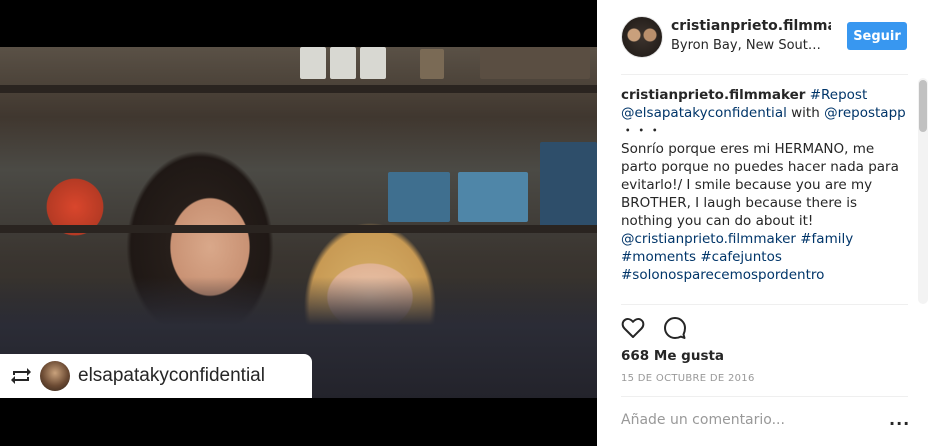  What do you see at coordinates (171, 375) in the screenshot?
I see `repost-username: elsapatakyconfidential` at bounding box center [171, 375].